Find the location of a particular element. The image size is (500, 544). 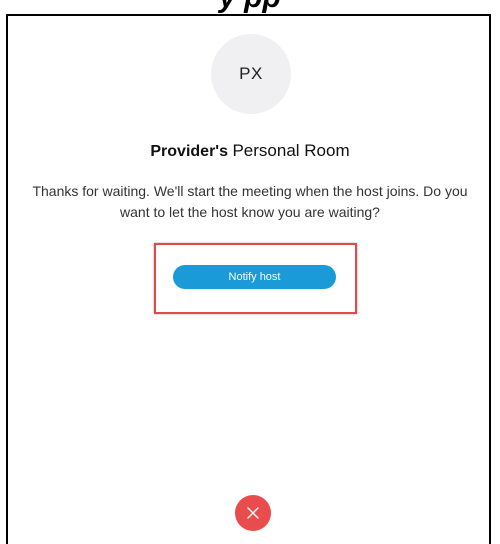

leave-button is located at coordinates (253, 513).